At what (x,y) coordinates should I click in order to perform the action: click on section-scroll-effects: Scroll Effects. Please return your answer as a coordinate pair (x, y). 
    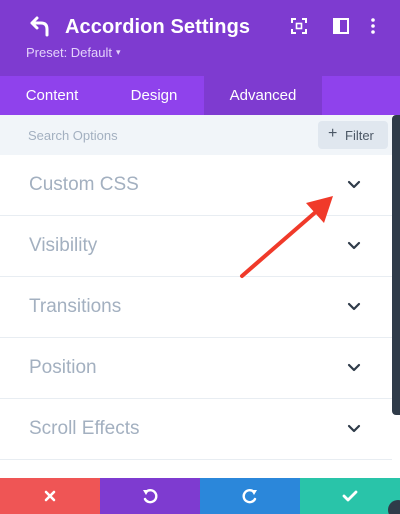
    Looking at the image, I should click on (196, 429).